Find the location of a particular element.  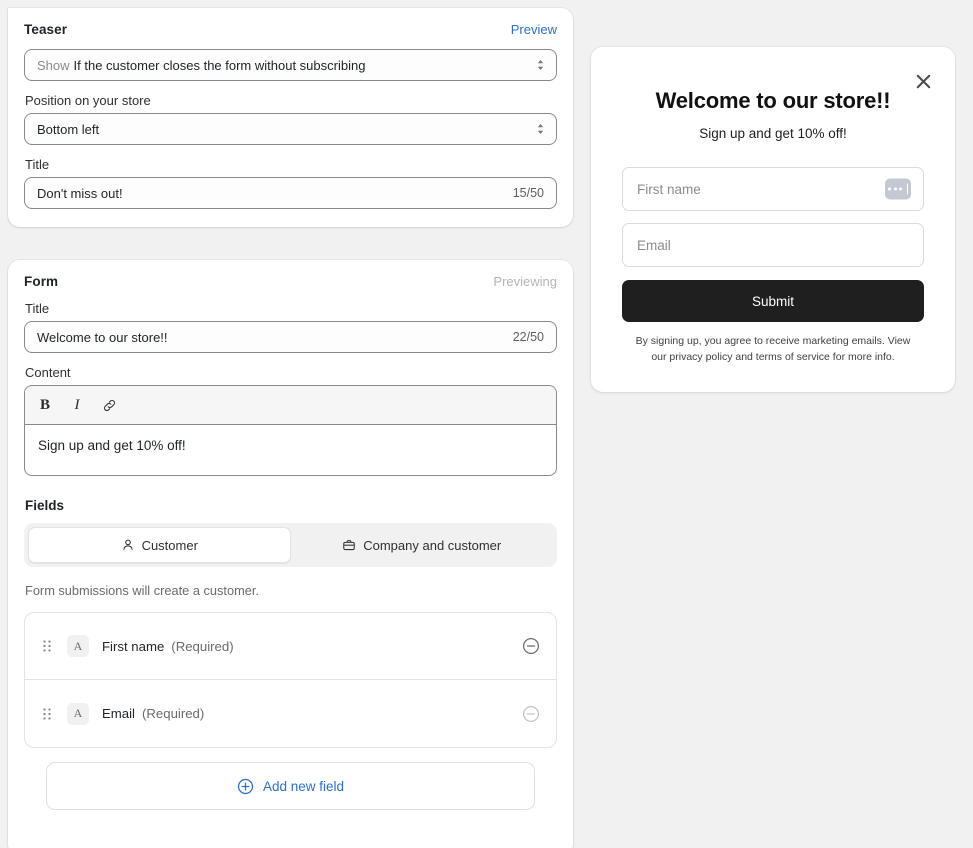

preview-submit-label: Submit is located at coordinates (773, 301).